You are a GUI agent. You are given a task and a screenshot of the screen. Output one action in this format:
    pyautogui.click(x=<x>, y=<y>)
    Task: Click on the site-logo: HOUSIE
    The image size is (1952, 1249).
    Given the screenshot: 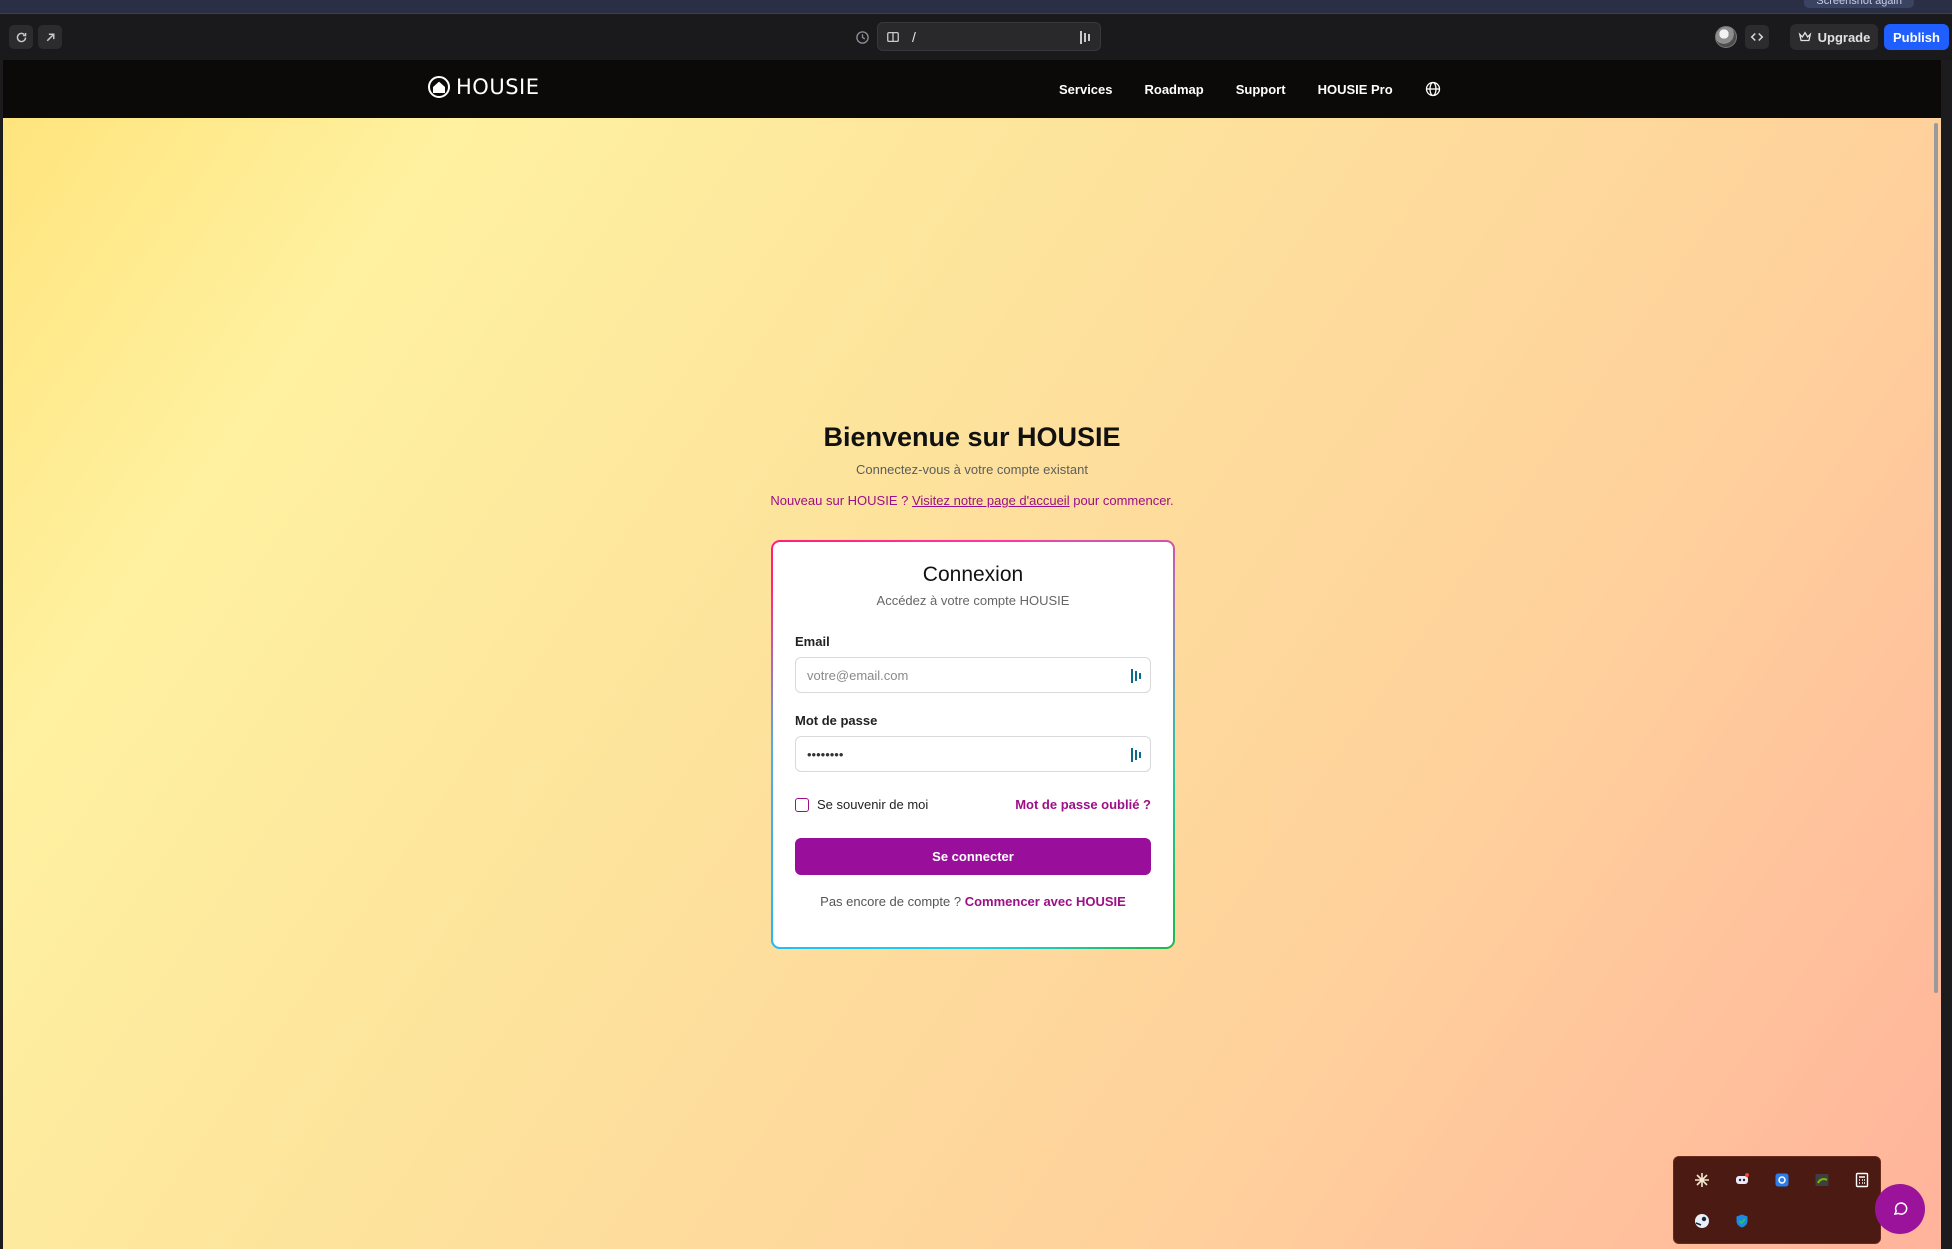 What is the action you would take?
    pyautogui.click(x=483, y=87)
    